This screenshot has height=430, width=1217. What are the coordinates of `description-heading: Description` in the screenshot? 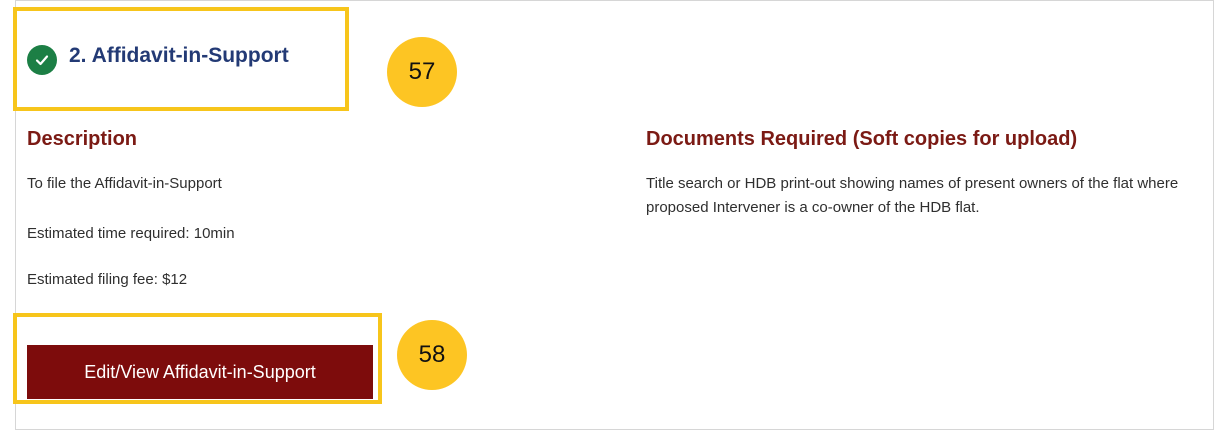 It's located at (82, 139).